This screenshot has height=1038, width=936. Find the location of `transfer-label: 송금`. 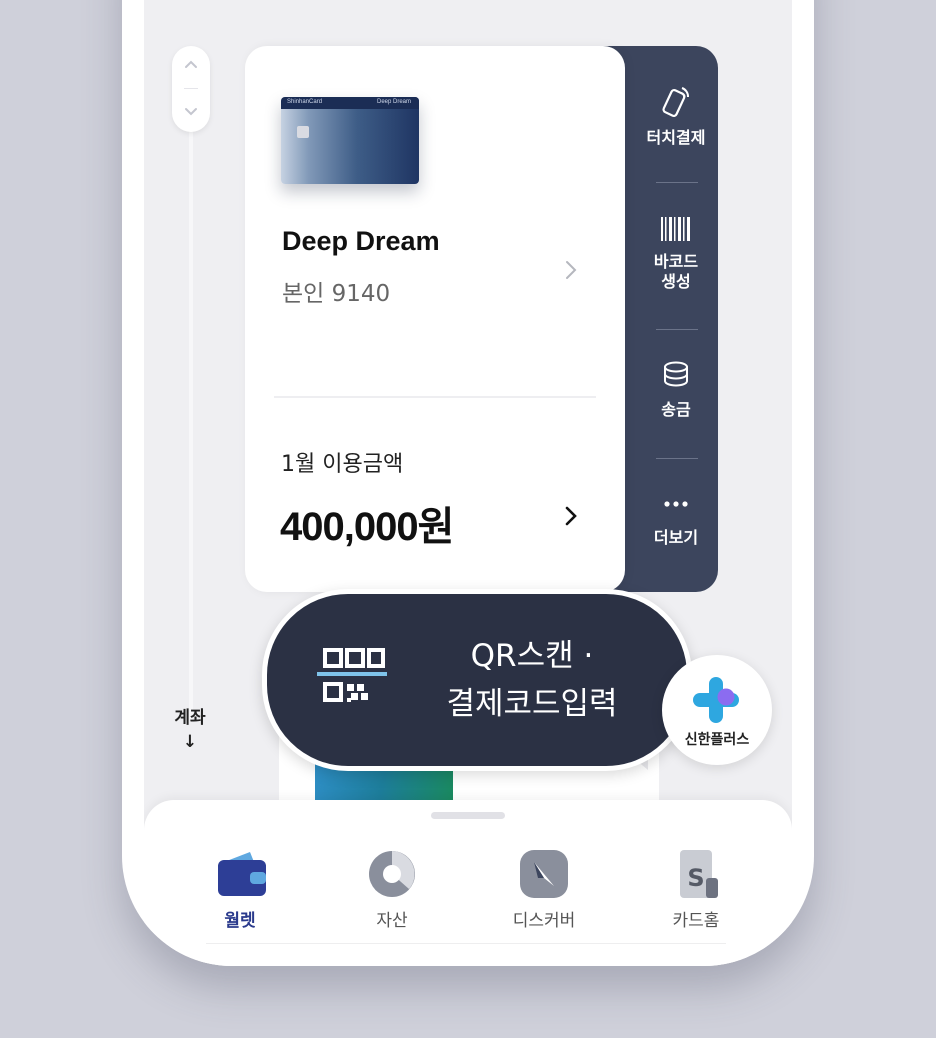

transfer-label: 송금 is located at coordinates (676, 409).